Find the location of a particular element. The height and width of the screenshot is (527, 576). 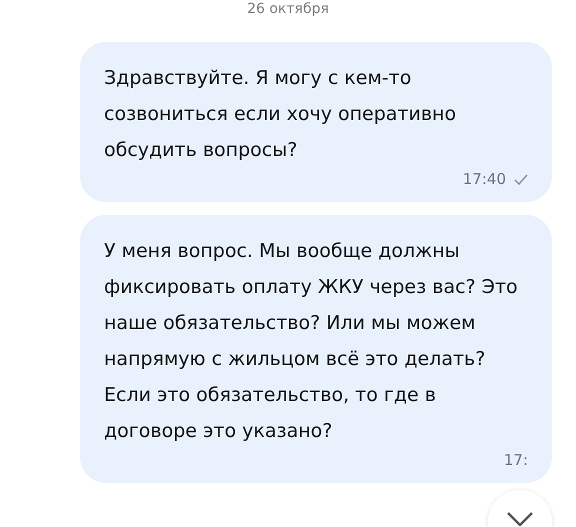

message-text: Здравствуйте. Я могу с кем-то созвониться если хочу оперативно обсудить вопросы? is located at coordinates (281, 114).